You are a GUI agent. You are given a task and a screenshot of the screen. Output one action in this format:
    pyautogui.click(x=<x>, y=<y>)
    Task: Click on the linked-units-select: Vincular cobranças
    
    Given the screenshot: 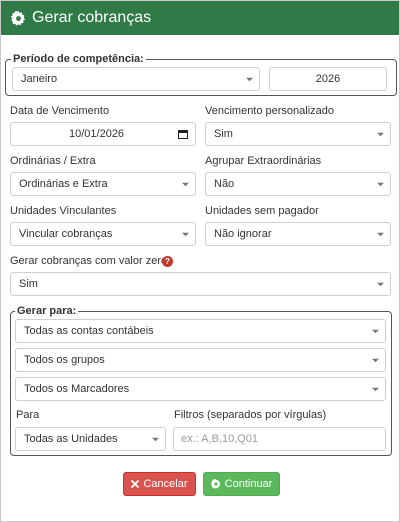 What is the action you would take?
    pyautogui.click(x=103, y=234)
    